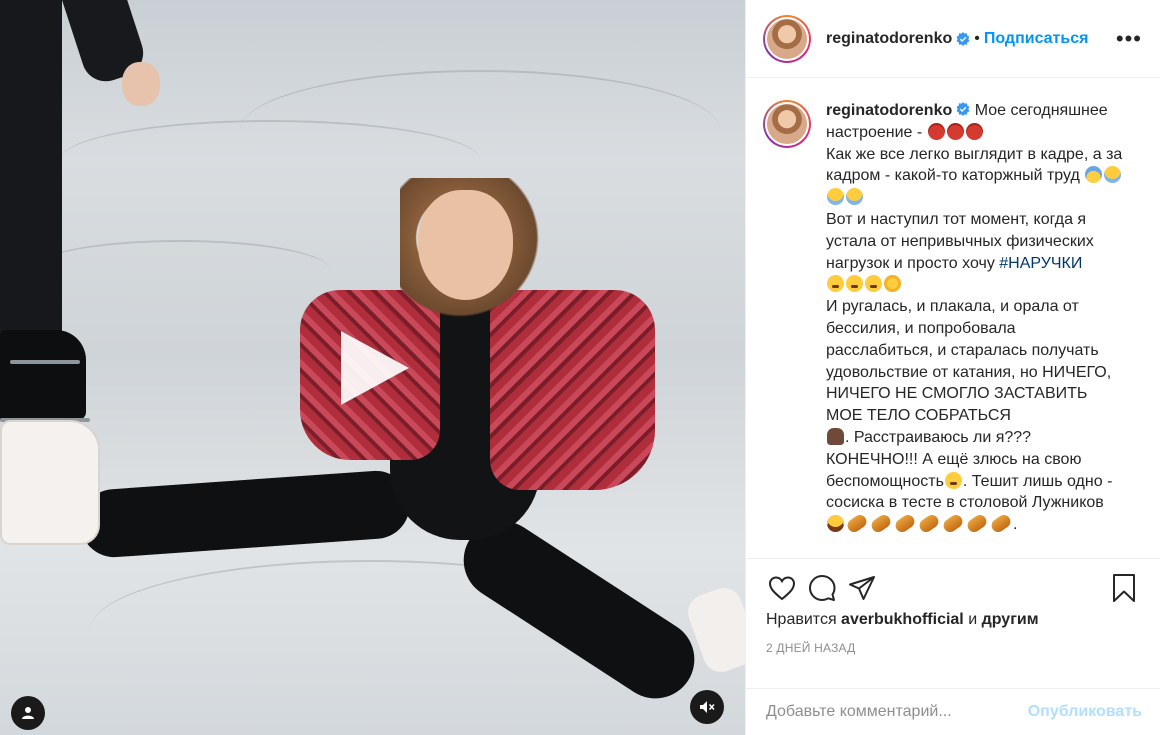 The width and height of the screenshot is (1160, 735). I want to click on follow-button: Подписаться, so click(1036, 39).